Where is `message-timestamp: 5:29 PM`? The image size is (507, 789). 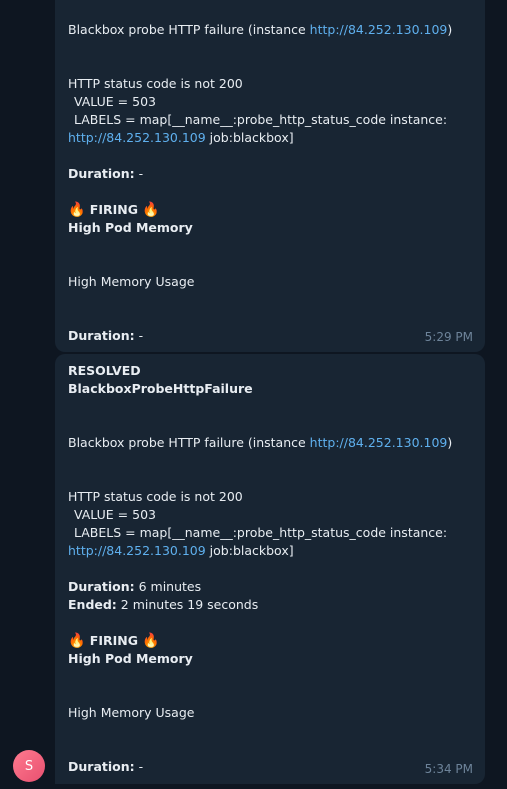 message-timestamp: 5:29 PM is located at coordinates (448, 337).